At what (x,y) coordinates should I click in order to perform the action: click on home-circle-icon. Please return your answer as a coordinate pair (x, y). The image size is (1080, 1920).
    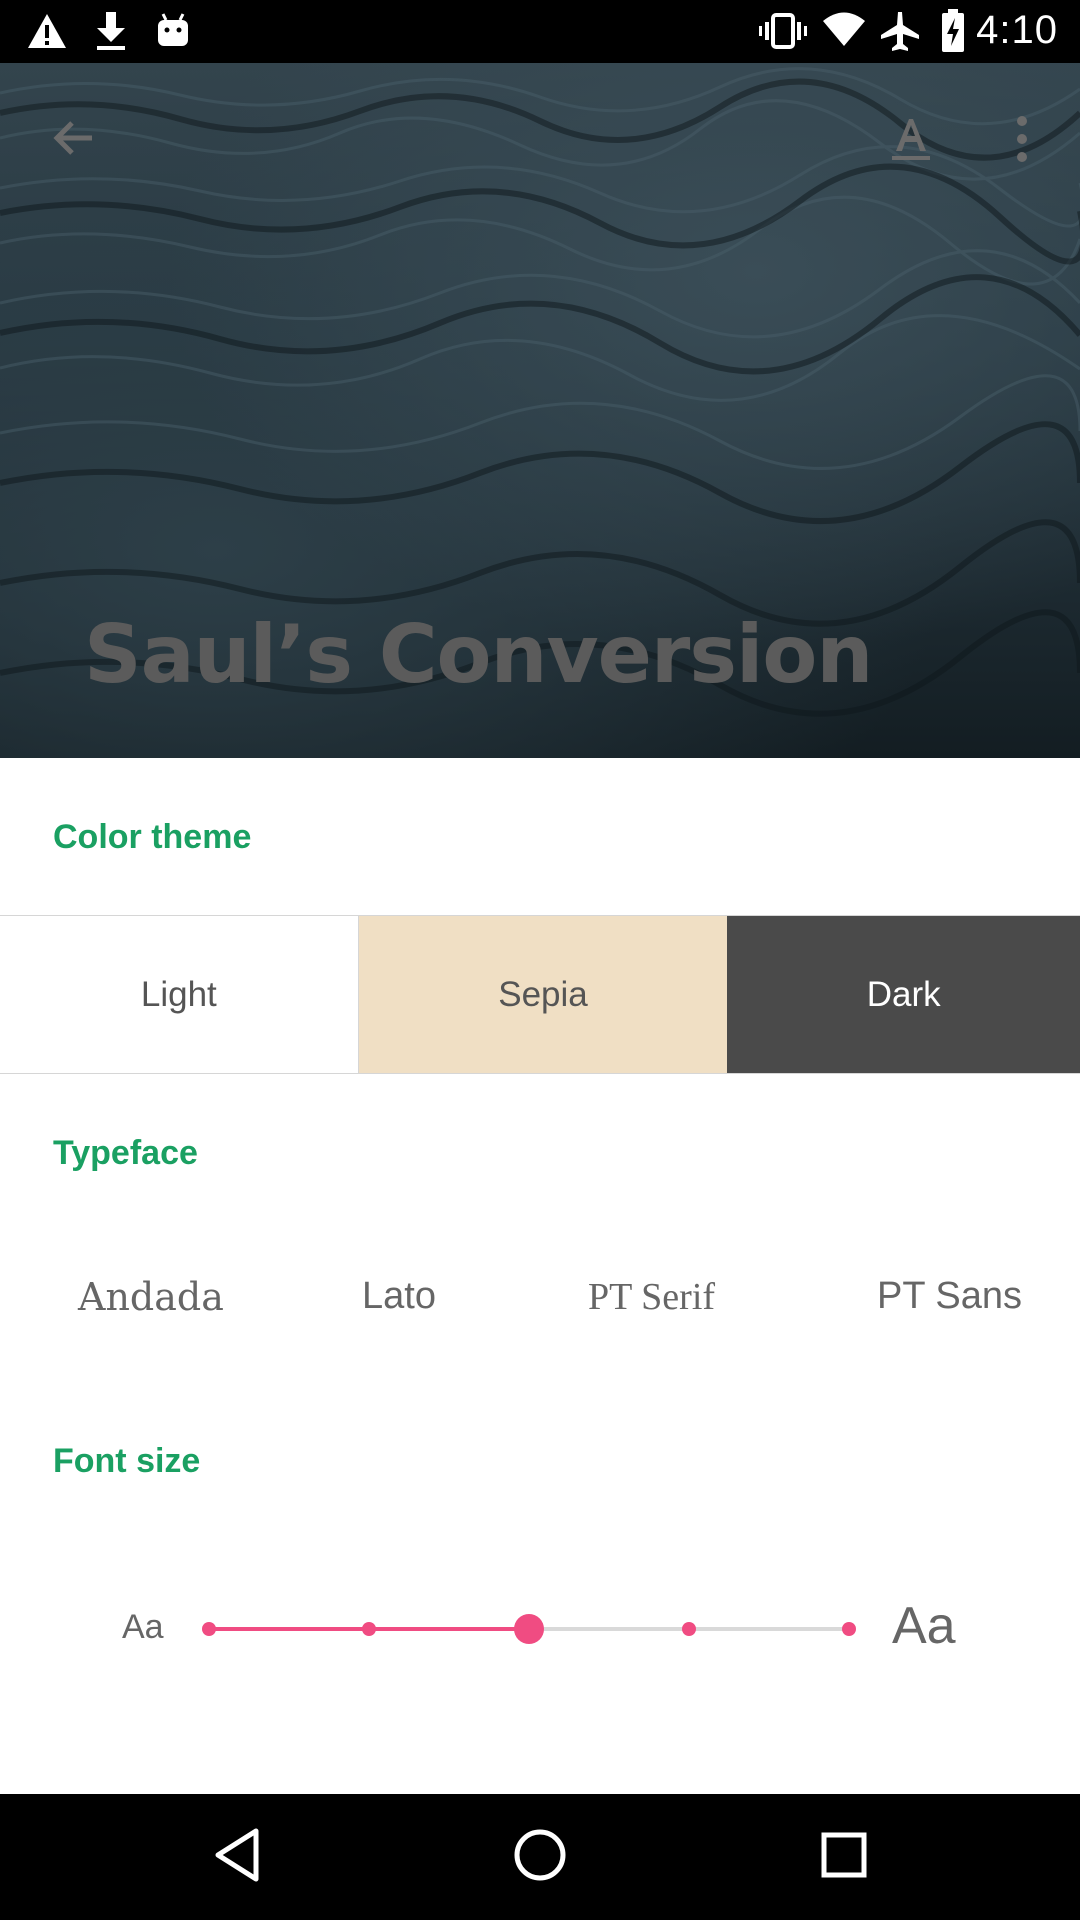
    Looking at the image, I should click on (540, 1855).